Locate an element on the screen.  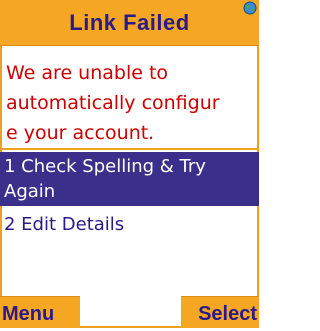
menu-item-label: 1 Check Spelling & Try is located at coordinates (105, 166).